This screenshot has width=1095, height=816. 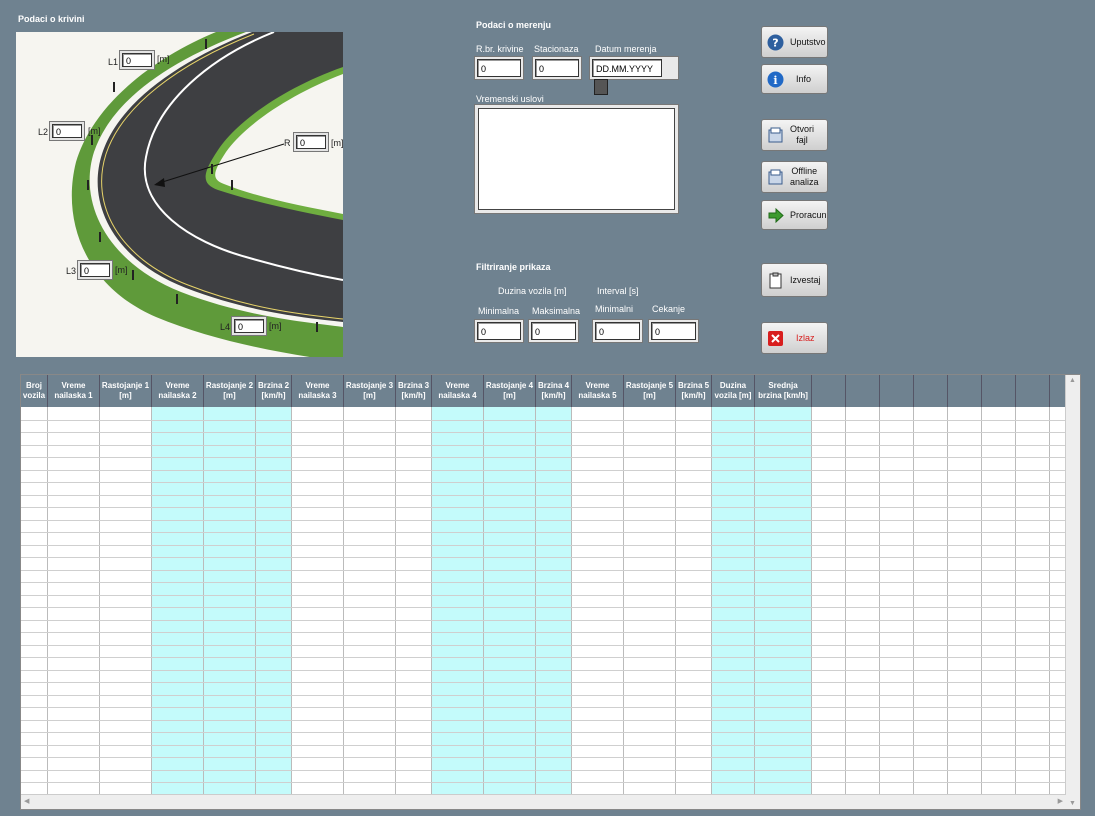 What do you see at coordinates (1072, 803) in the screenshot?
I see `scroll-down-icon: ▼` at bounding box center [1072, 803].